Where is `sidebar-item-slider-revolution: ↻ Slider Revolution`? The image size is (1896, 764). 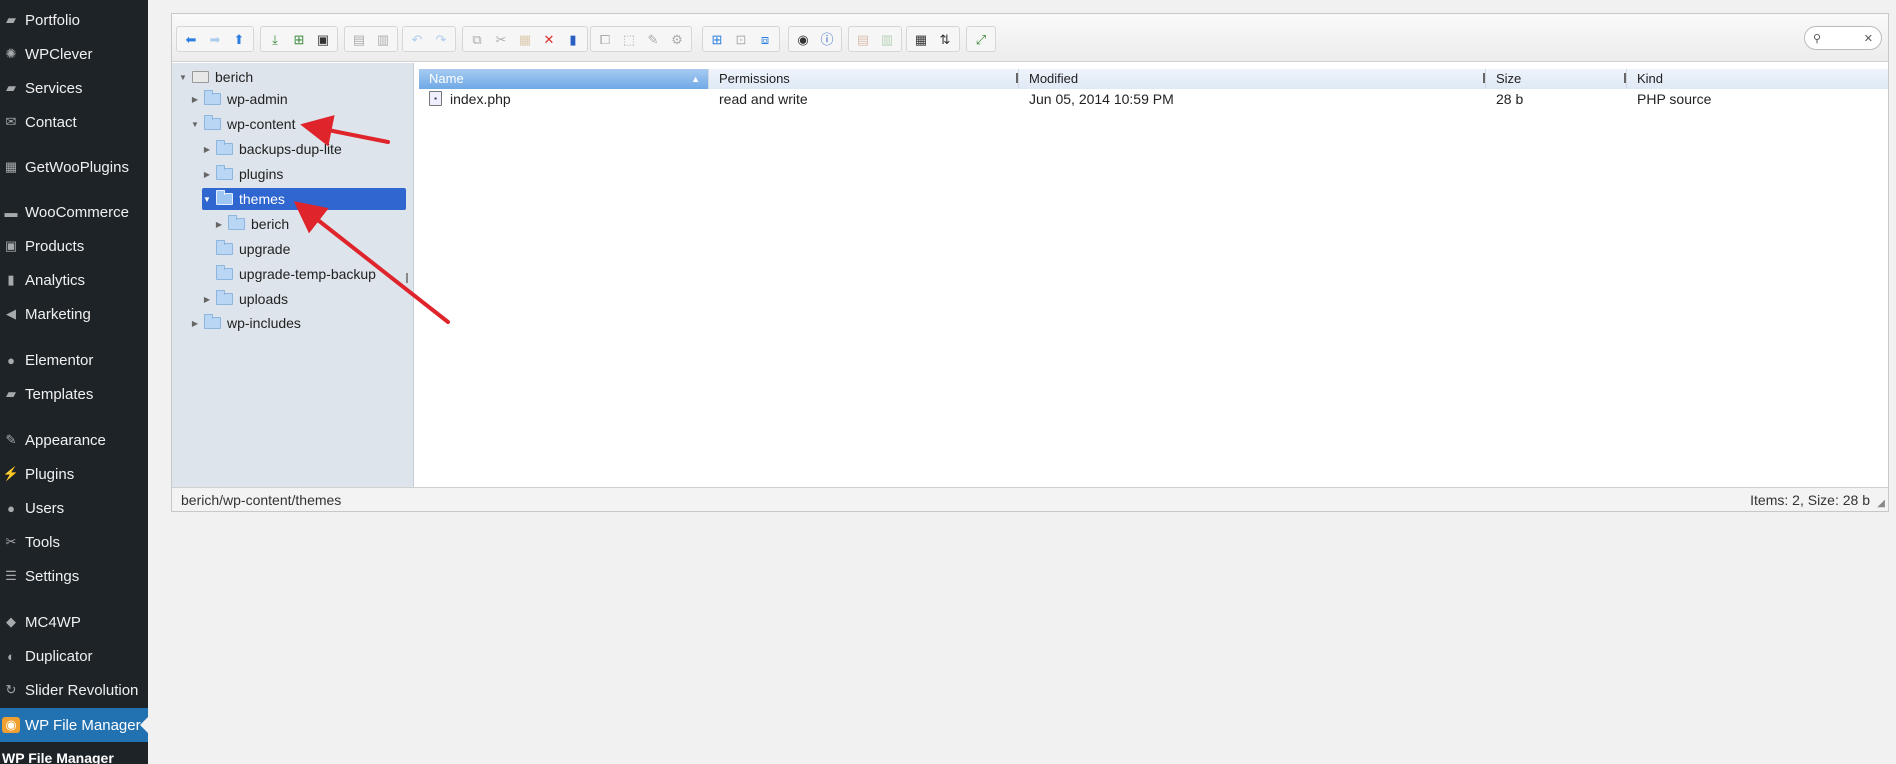
sidebar-item-slider-revolution: ↻ Slider Revolution is located at coordinates (74, 690).